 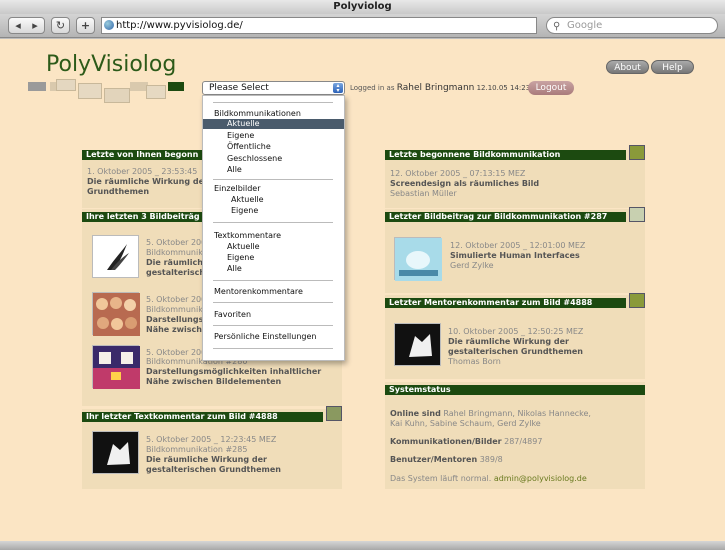 What do you see at coordinates (211, 439) in the screenshot?
I see `tc-date: 5. Oktober 2005 _ 12:23:45 MEZ` at bounding box center [211, 439].